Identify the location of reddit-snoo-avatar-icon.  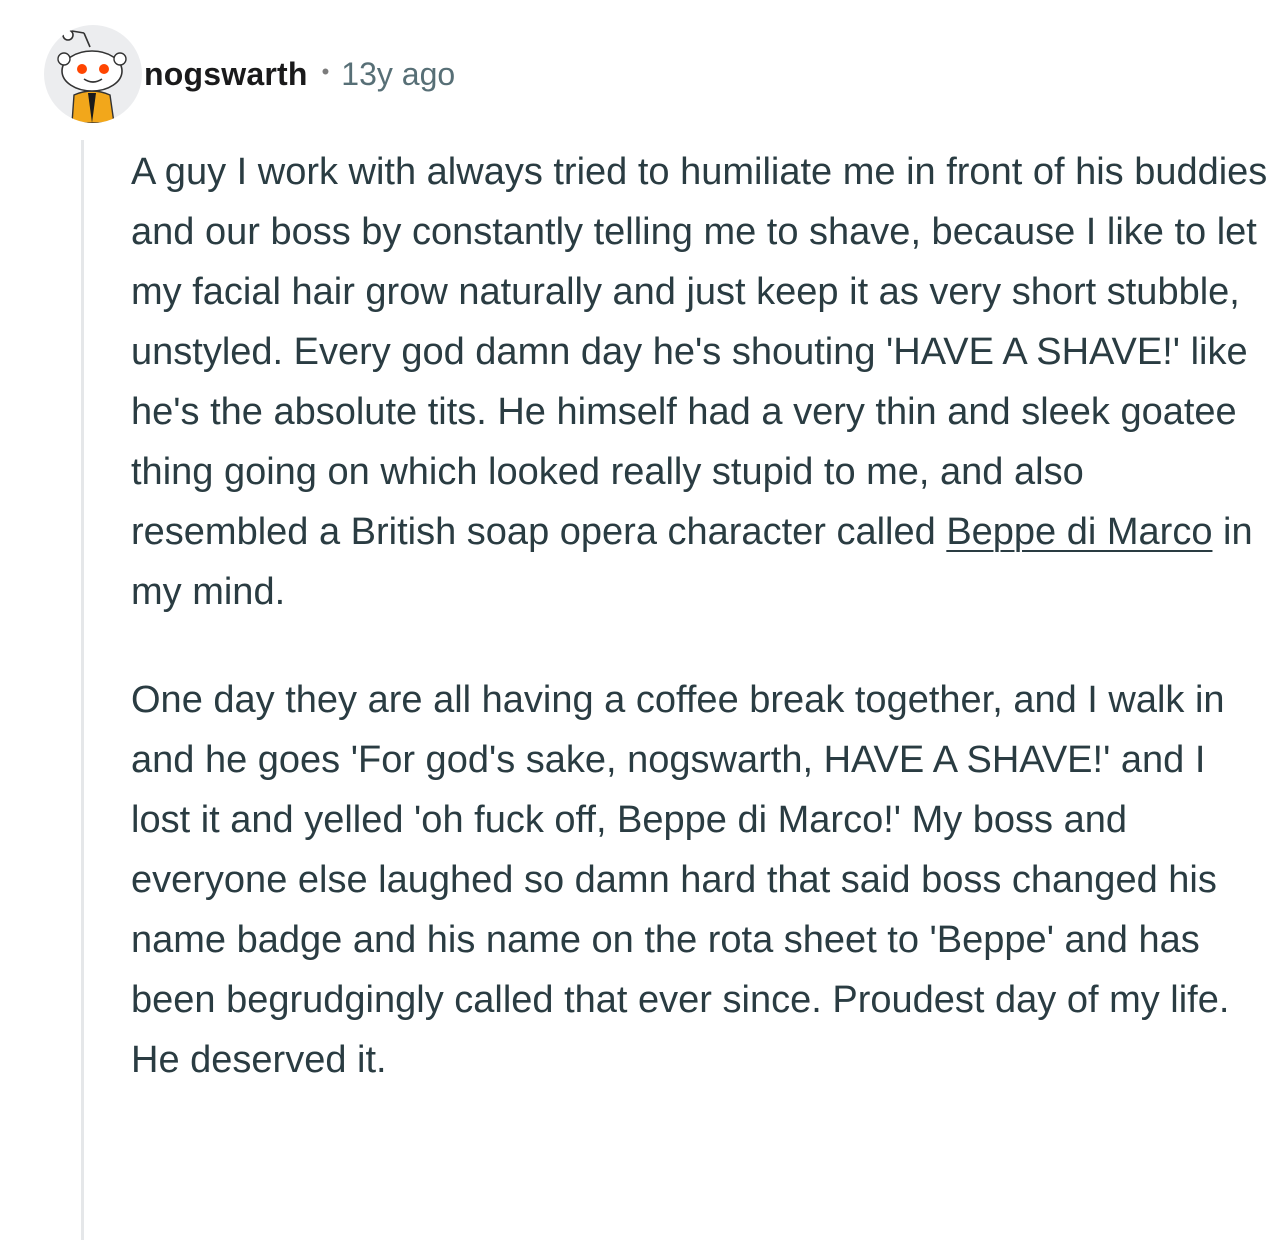
(92, 76).